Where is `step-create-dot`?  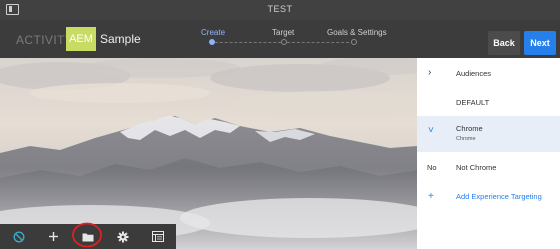
step-create-dot is located at coordinates (212, 42).